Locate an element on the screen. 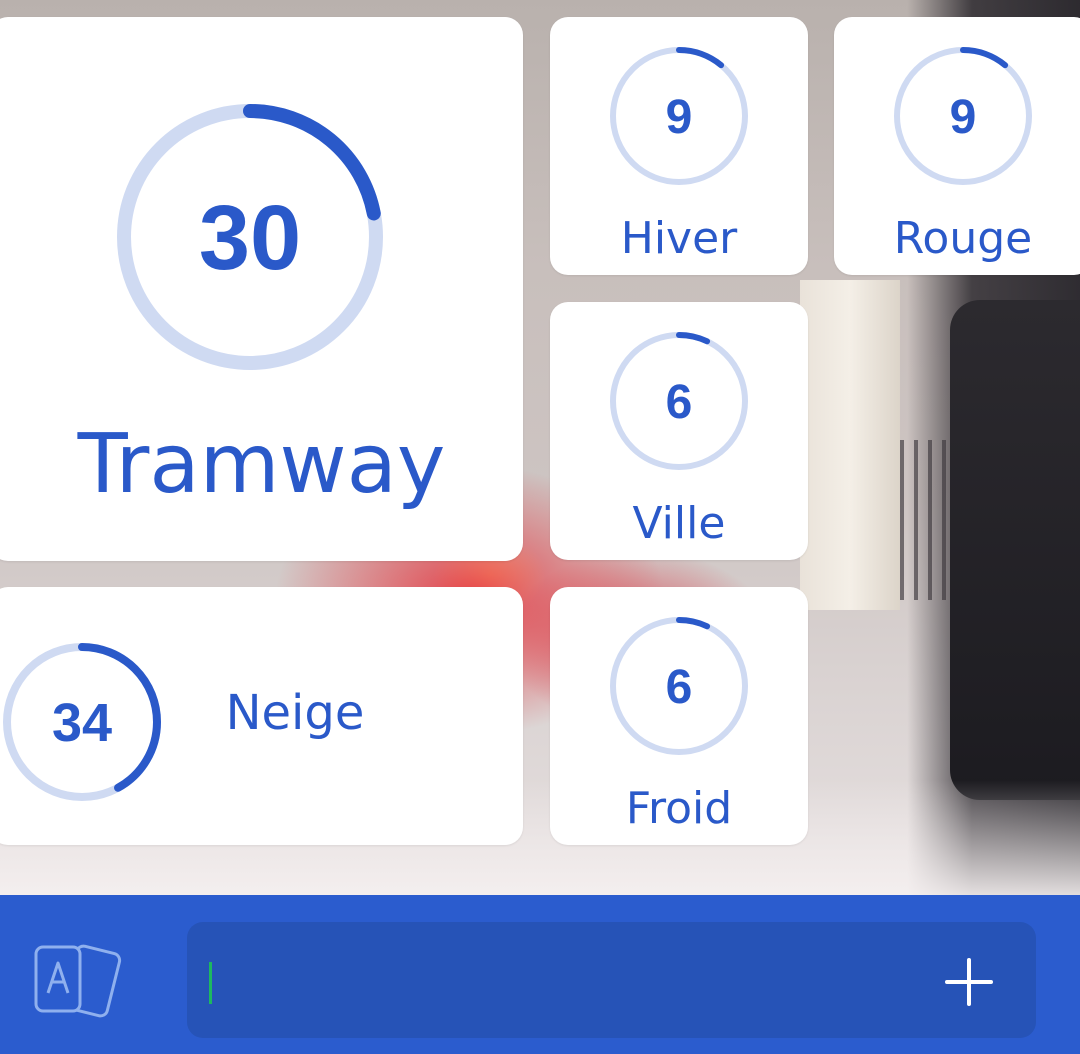  progress-ring: 30 is located at coordinates (250, 237).